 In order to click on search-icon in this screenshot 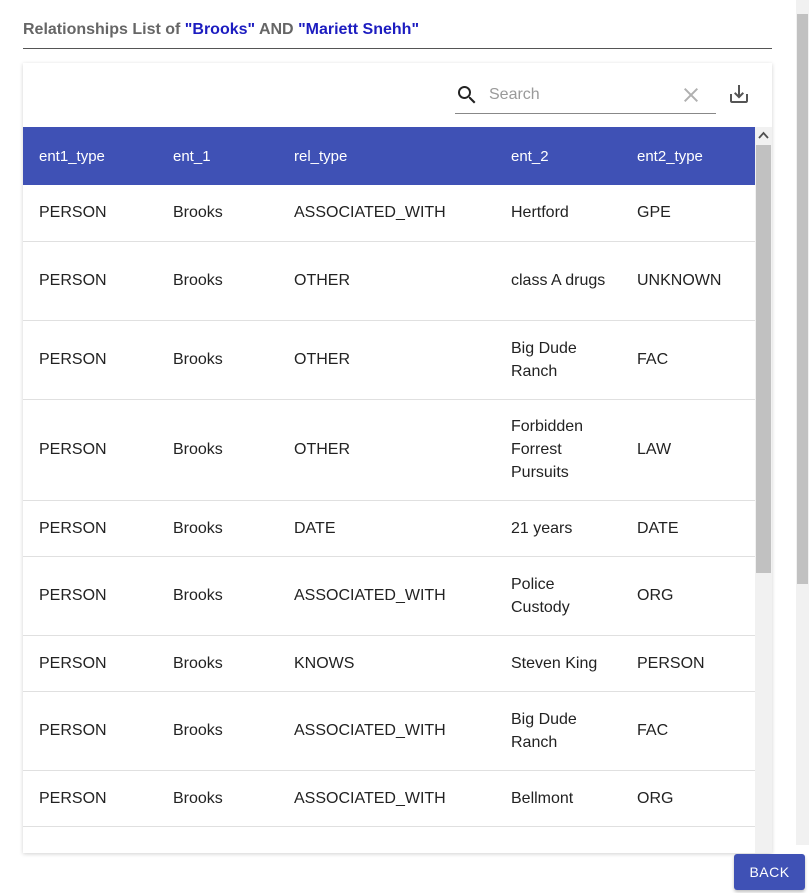, I will do `click(467, 95)`.